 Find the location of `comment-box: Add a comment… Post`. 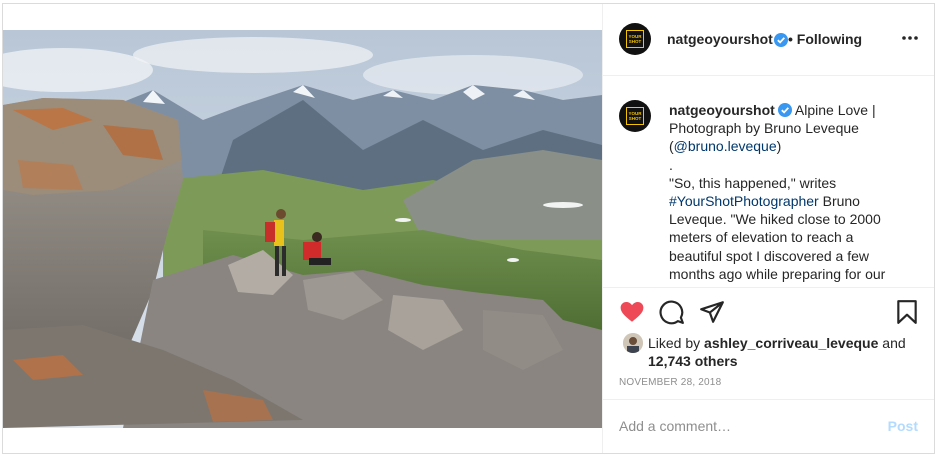

comment-box: Add a comment… Post is located at coordinates (768, 426).